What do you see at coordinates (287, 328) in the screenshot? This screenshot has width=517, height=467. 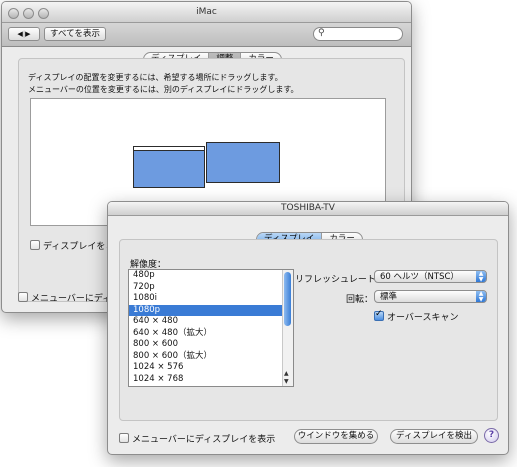 I see `resolution-scrollbar: ▲ ▼` at bounding box center [287, 328].